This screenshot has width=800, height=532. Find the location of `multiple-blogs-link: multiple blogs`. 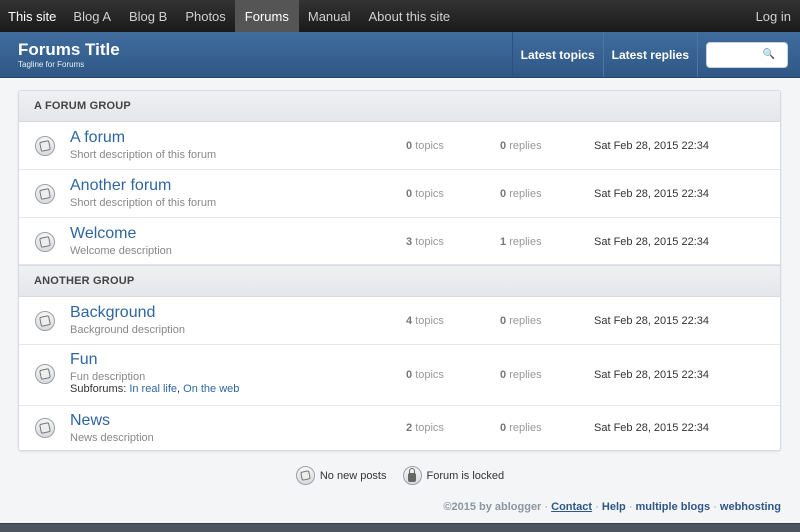

multiple-blogs-link: multiple blogs is located at coordinates (673, 507).